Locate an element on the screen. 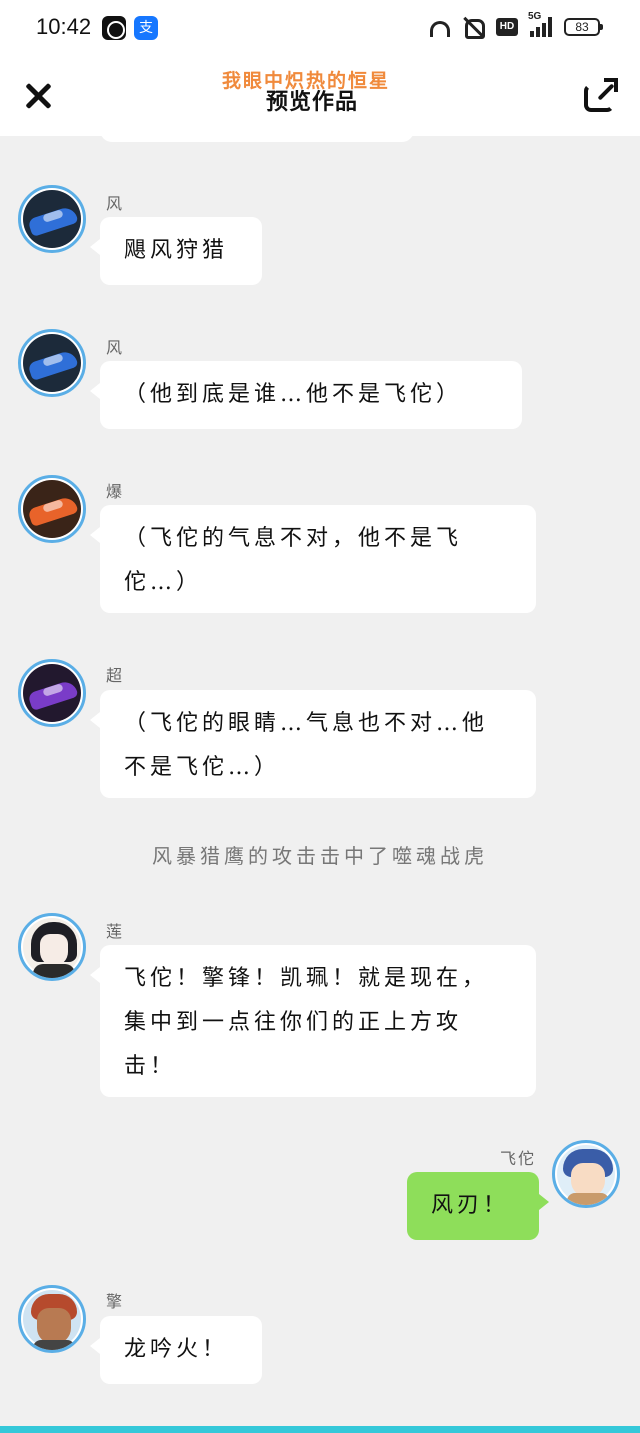  headphones-icon is located at coordinates (440, 29).